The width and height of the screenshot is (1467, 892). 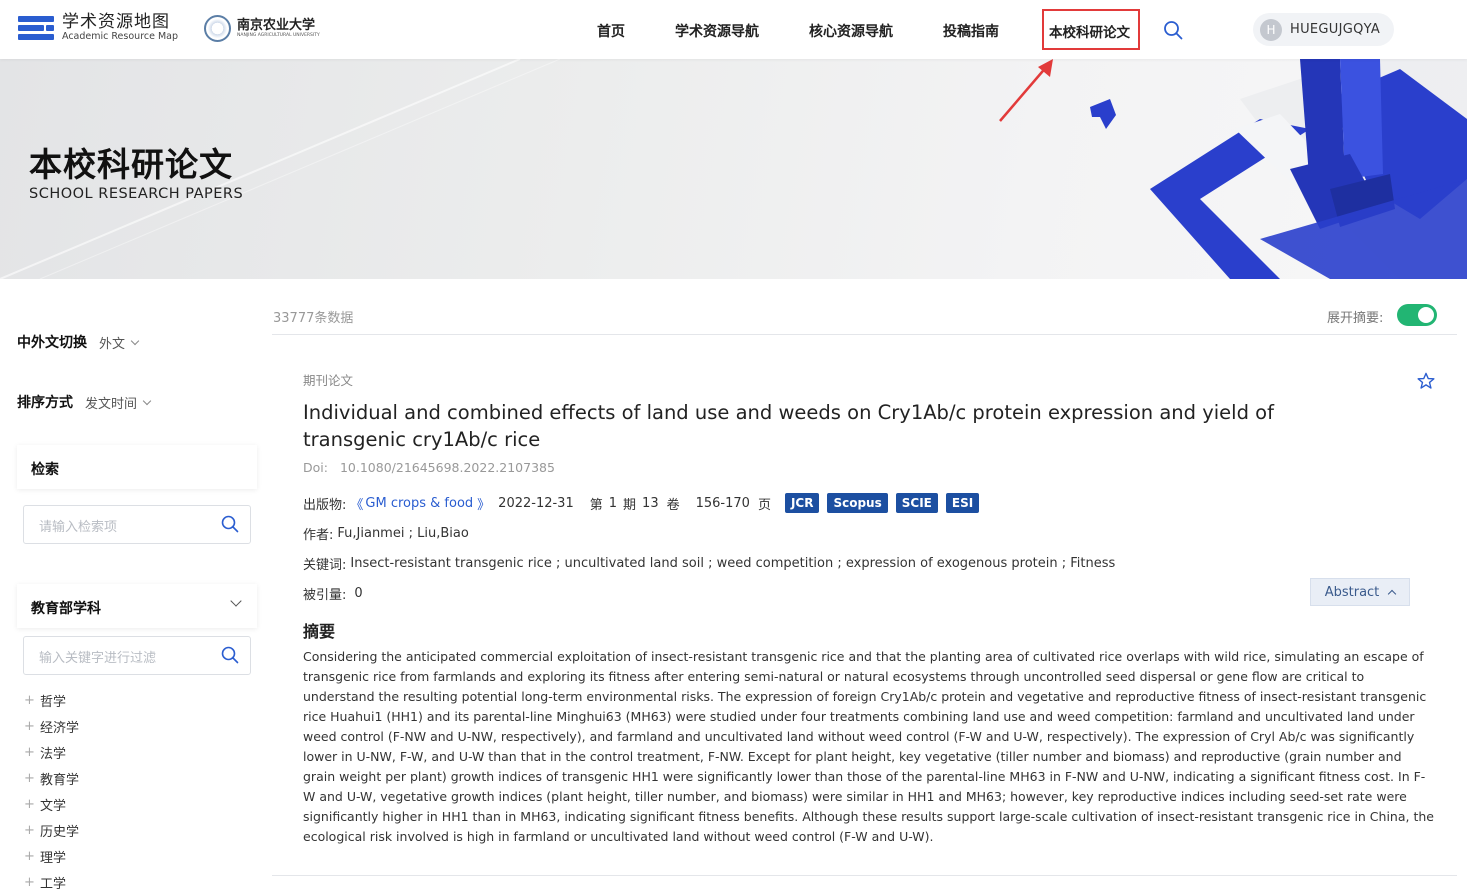 I want to click on discipline-label: 理学, so click(x=53, y=858).